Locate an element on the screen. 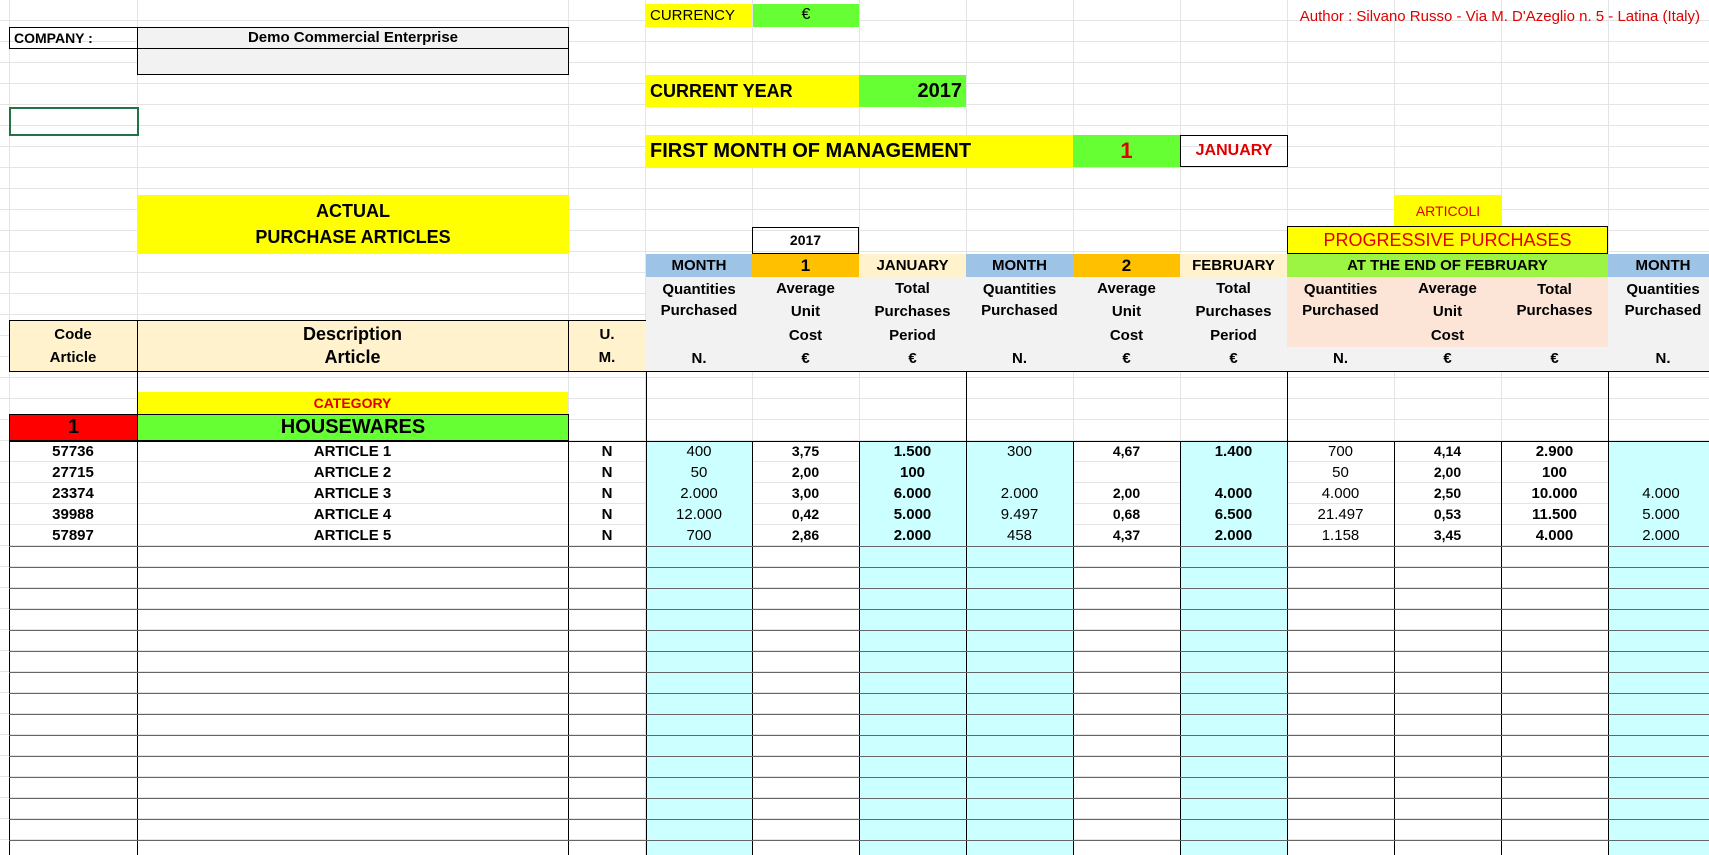 This screenshot has width=1709, height=855. row-total-progressive: 11.500 is located at coordinates (1554, 514).